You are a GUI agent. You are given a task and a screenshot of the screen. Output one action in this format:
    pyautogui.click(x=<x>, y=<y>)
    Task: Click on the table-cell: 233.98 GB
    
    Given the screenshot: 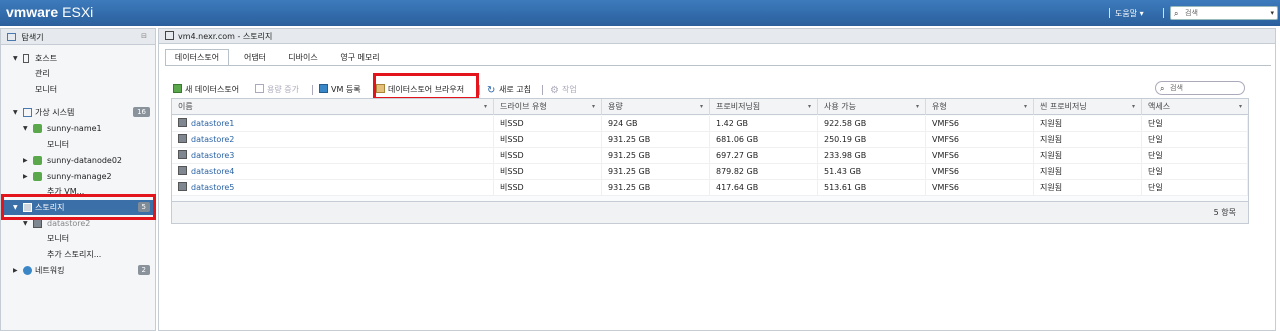 What is the action you would take?
    pyautogui.click(x=872, y=156)
    